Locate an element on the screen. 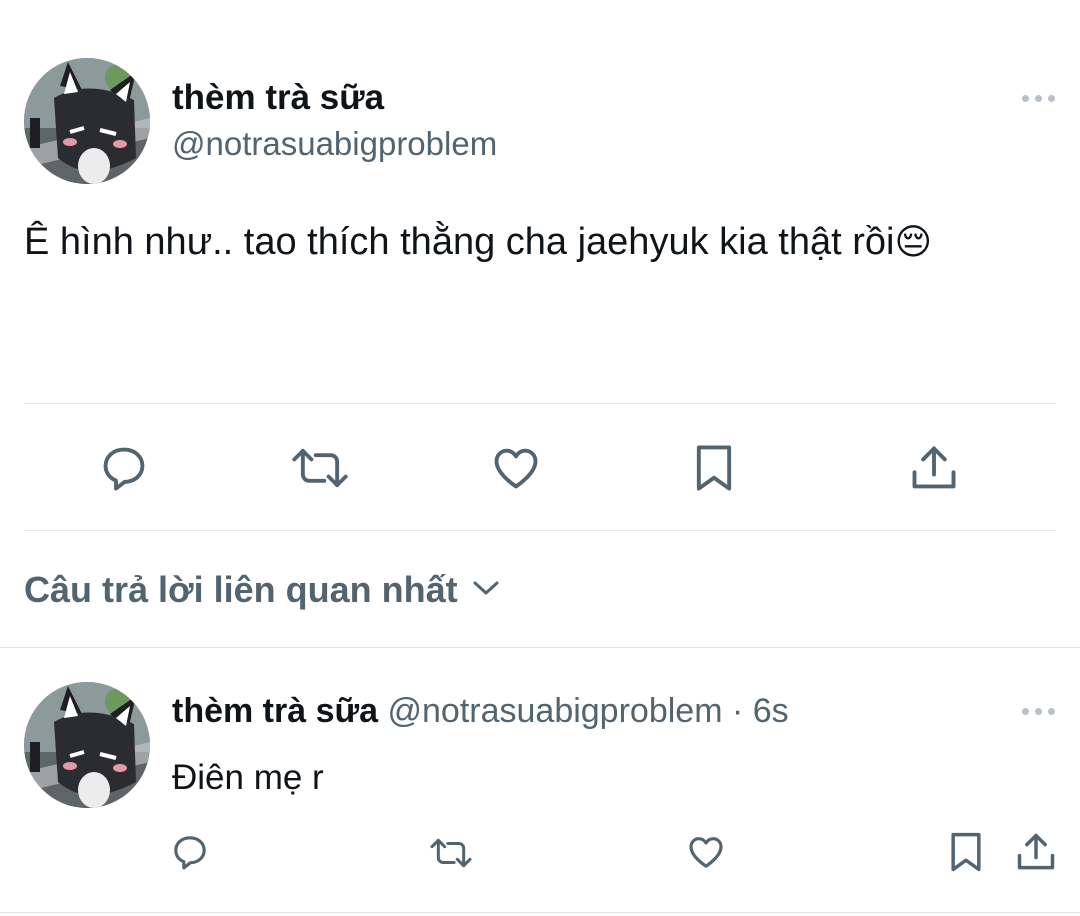 This screenshot has height=916, width=1080. pensive-emoji: 😔 is located at coordinates (913, 241).